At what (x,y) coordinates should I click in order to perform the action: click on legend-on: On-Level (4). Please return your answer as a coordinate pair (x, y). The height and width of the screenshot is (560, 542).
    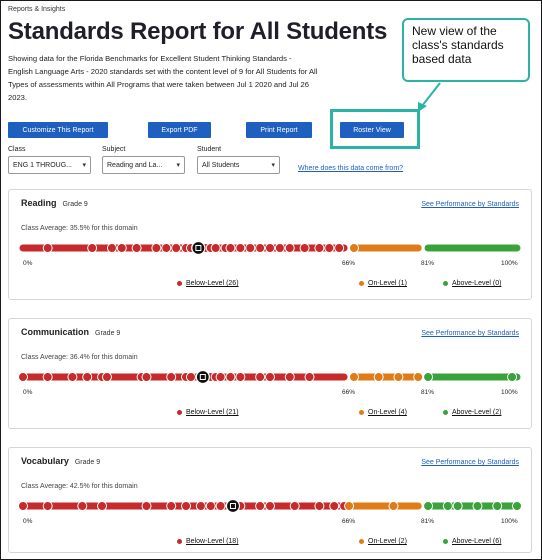
    Looking at the image, I should click on (383, 412).